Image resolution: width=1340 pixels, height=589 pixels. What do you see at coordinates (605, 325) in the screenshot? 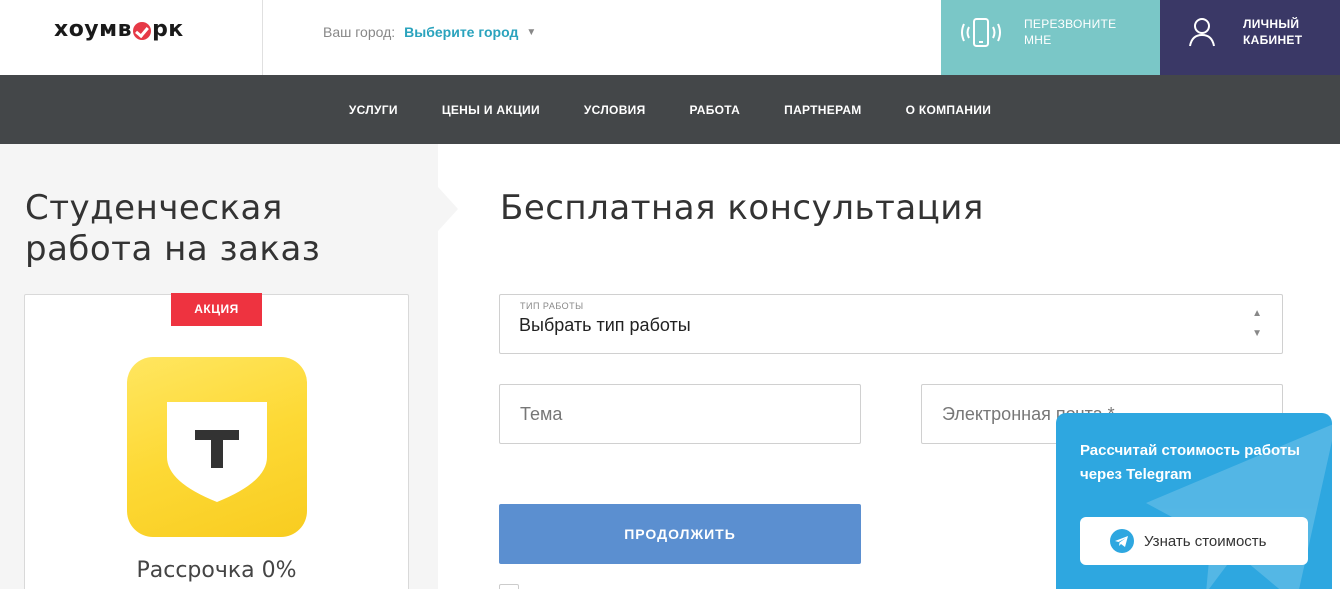
I see `work-type-value: Выбрать тип работы` at bounding box center [605, 325].